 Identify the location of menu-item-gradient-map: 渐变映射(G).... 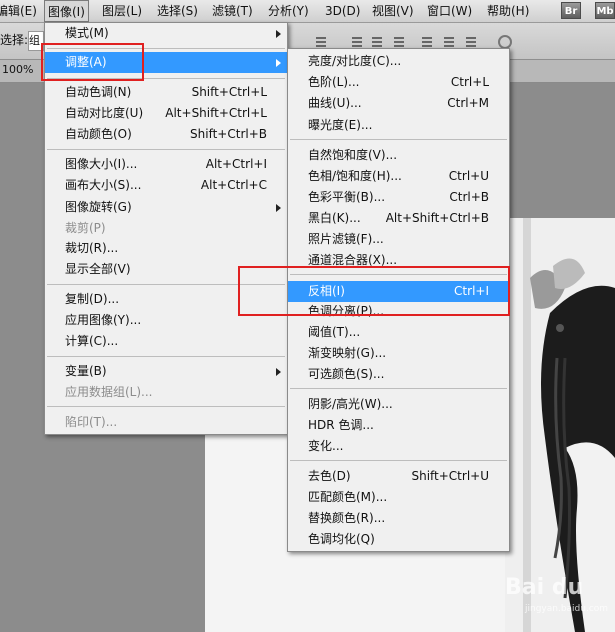
(398, 353).